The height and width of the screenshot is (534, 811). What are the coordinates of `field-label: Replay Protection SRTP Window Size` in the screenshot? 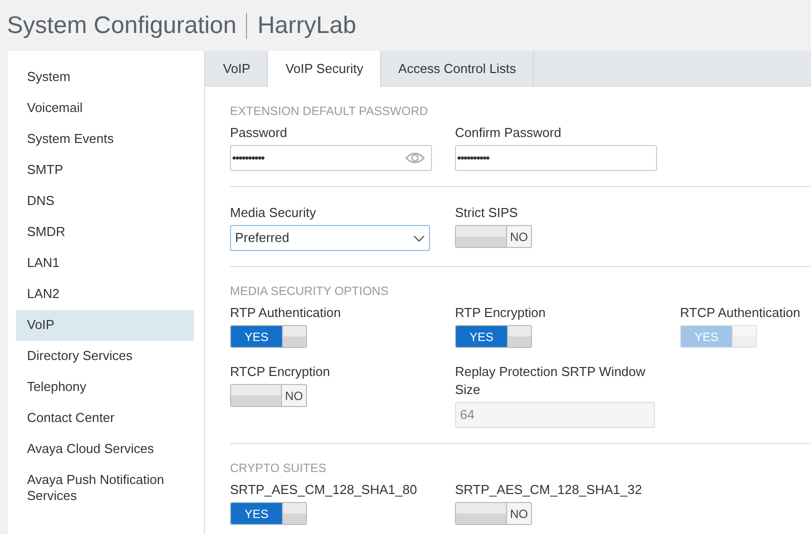 It's located at (550, 381).